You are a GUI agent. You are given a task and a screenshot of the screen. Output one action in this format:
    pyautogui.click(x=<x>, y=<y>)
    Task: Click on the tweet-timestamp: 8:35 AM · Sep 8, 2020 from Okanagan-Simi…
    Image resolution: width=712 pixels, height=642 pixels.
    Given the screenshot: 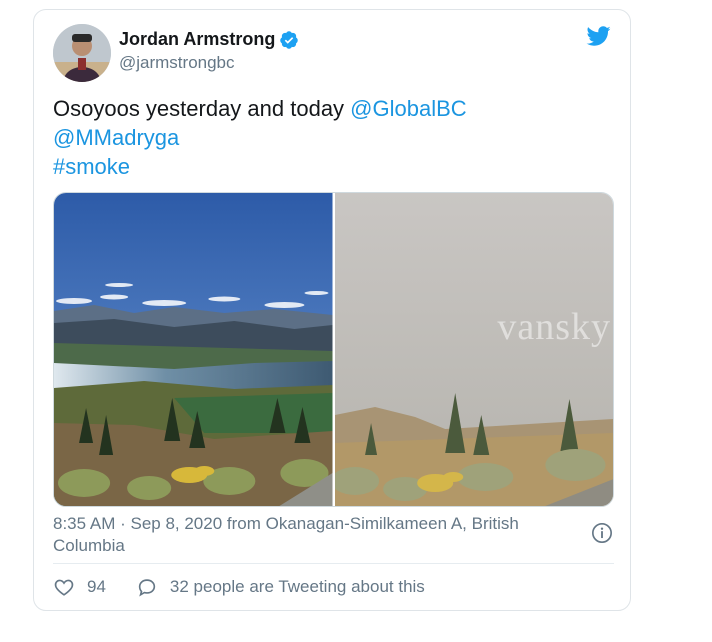 What is the action you would take?
    pyautogui.click(x=318, y=535)
    